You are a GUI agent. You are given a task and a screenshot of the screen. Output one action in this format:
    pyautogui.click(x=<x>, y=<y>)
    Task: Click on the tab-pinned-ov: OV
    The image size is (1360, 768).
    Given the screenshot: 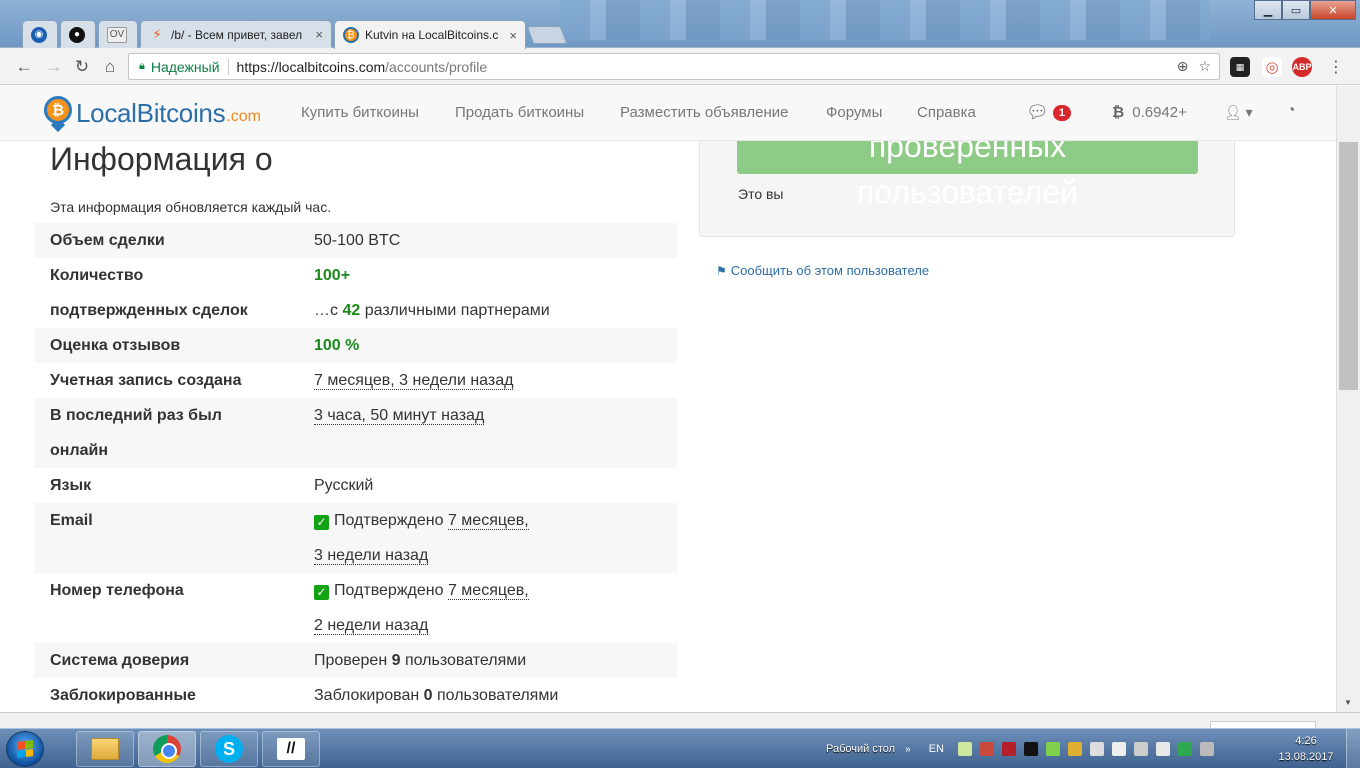 What is the action you would take?
    pyautogui.click(x=118, y=34)
    